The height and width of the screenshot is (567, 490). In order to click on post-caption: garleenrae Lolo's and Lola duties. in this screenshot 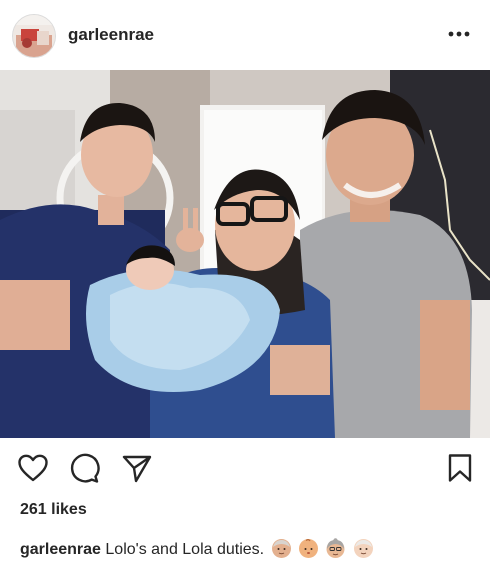, I will do `click(250, 548)`.